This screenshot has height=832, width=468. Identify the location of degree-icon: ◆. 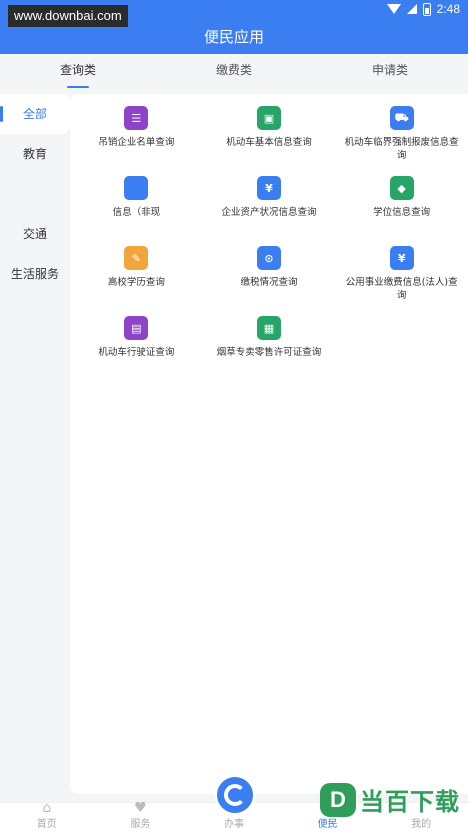
(401, 188).